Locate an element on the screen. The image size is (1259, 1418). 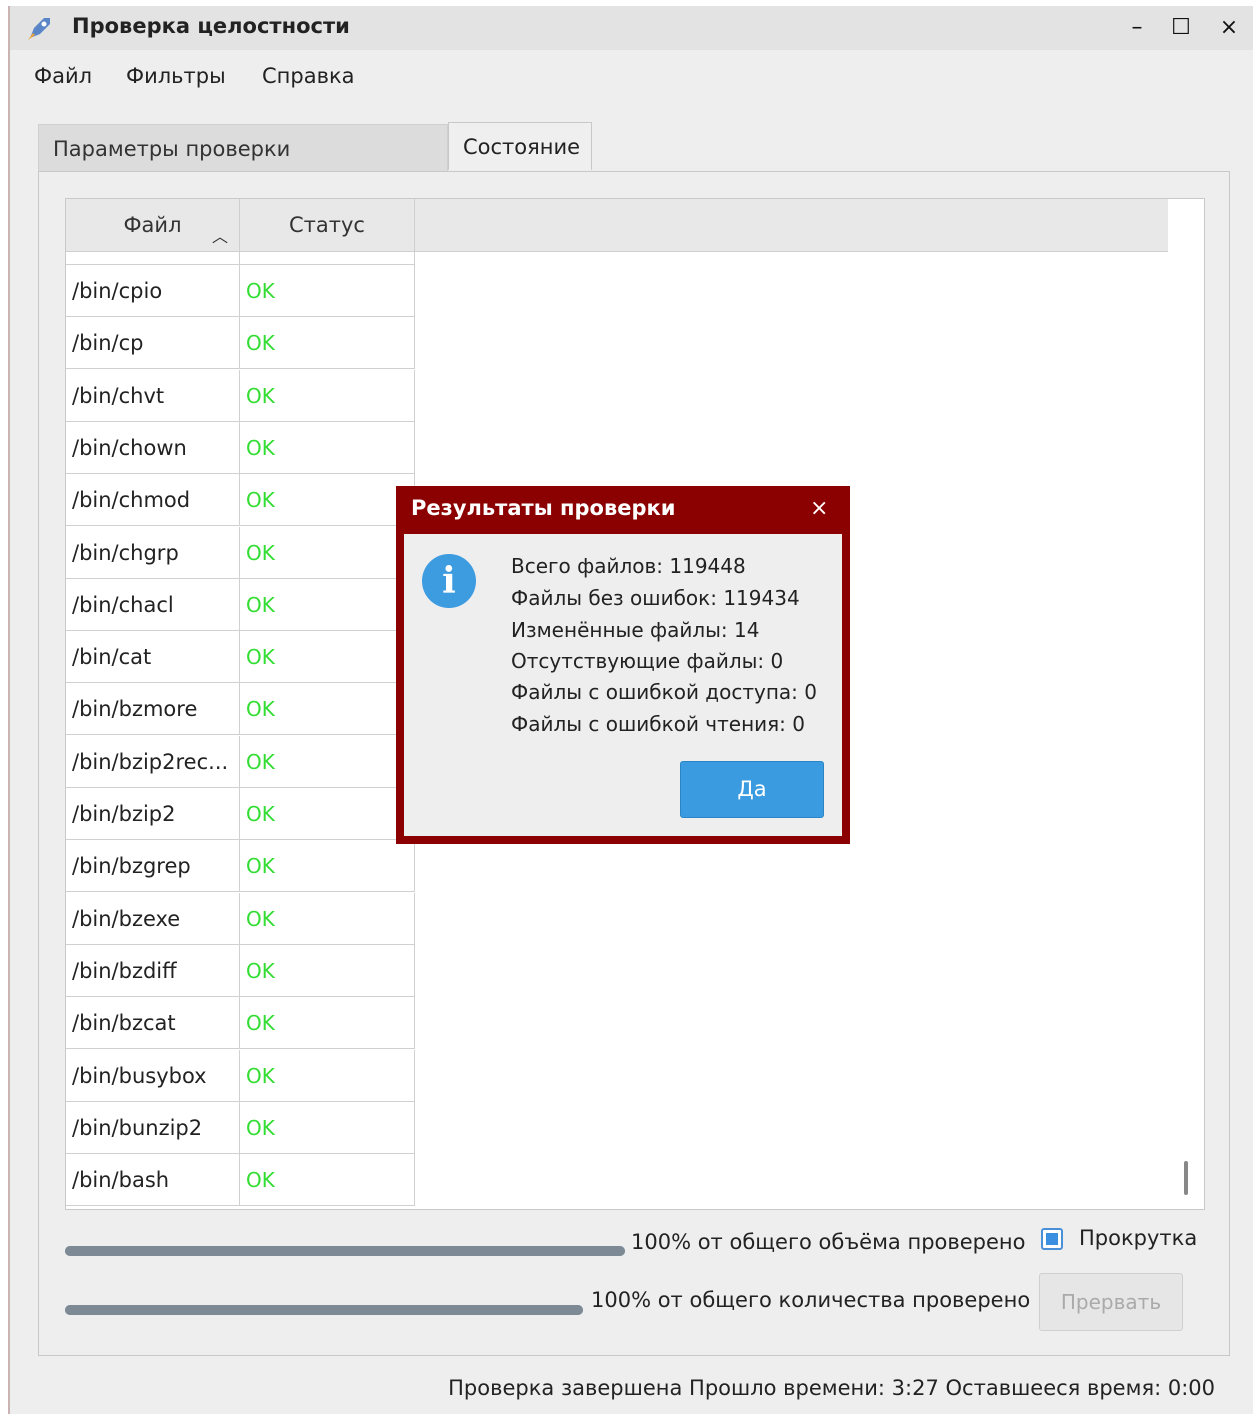
table-cell-file: /bin/bzcat is located at coordinates (153, 1023).